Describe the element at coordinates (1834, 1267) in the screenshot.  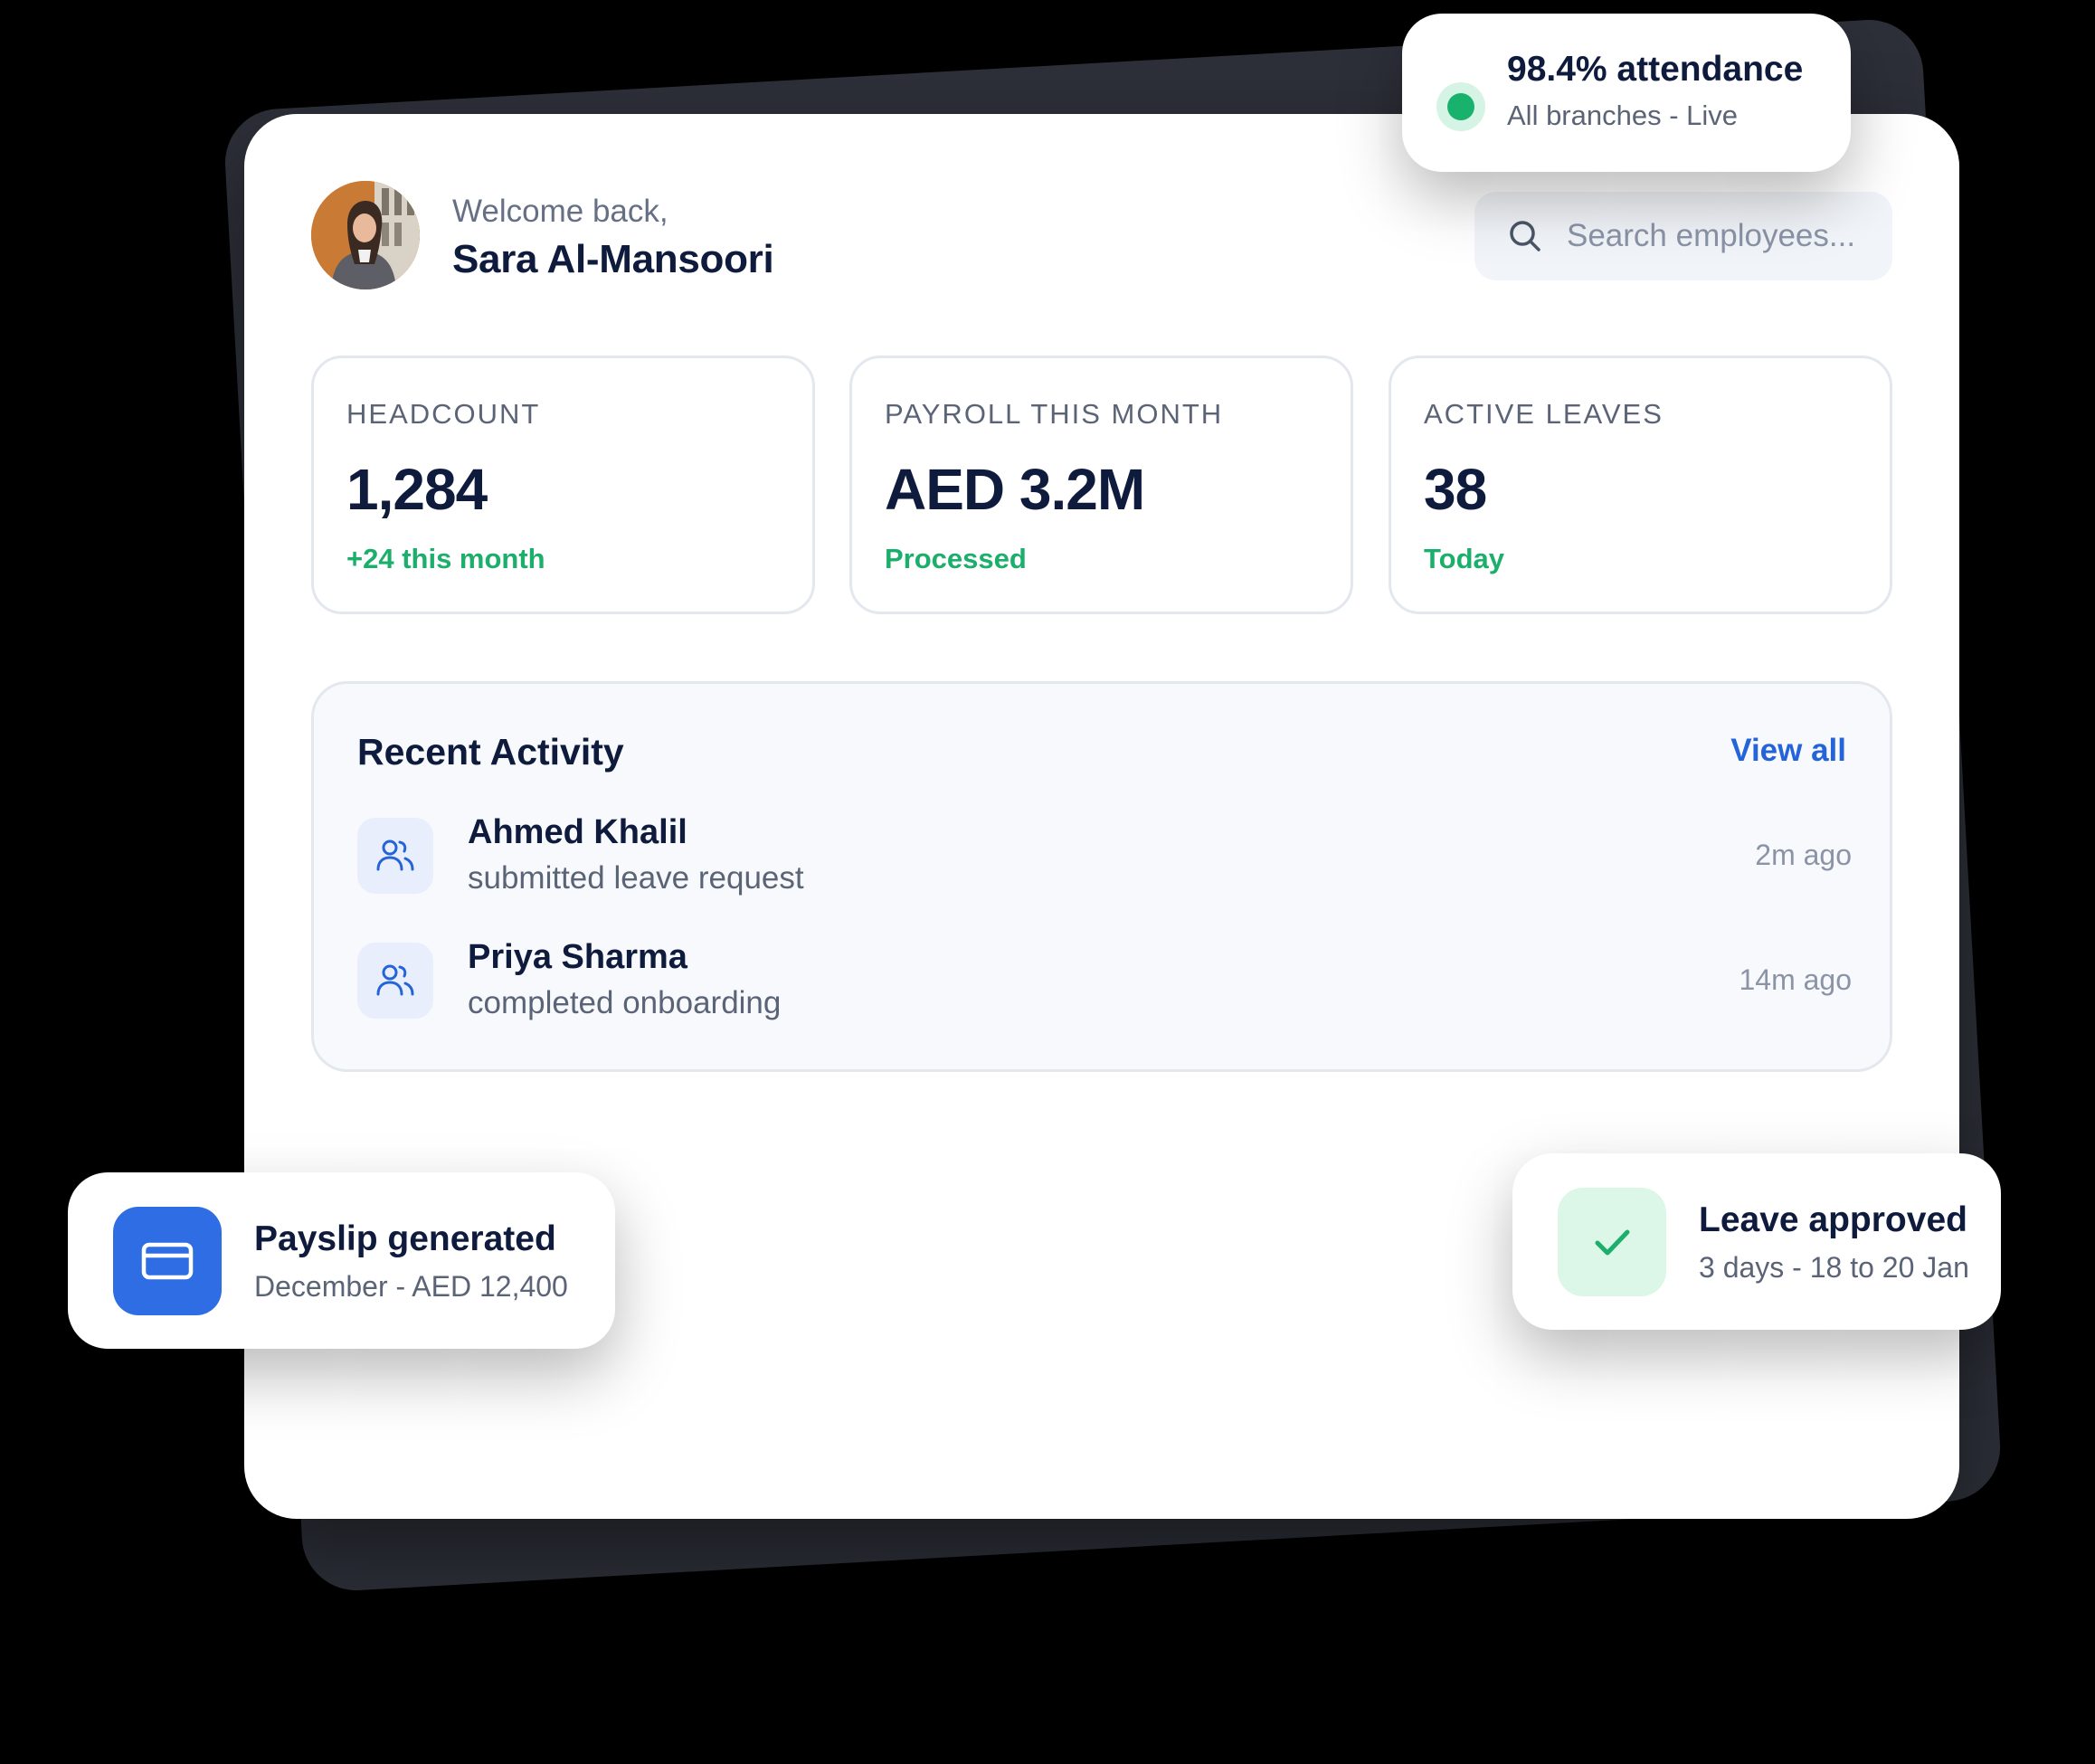
I see `leave-subtitle: 3 days - 18 to 20 Jan` at that location.